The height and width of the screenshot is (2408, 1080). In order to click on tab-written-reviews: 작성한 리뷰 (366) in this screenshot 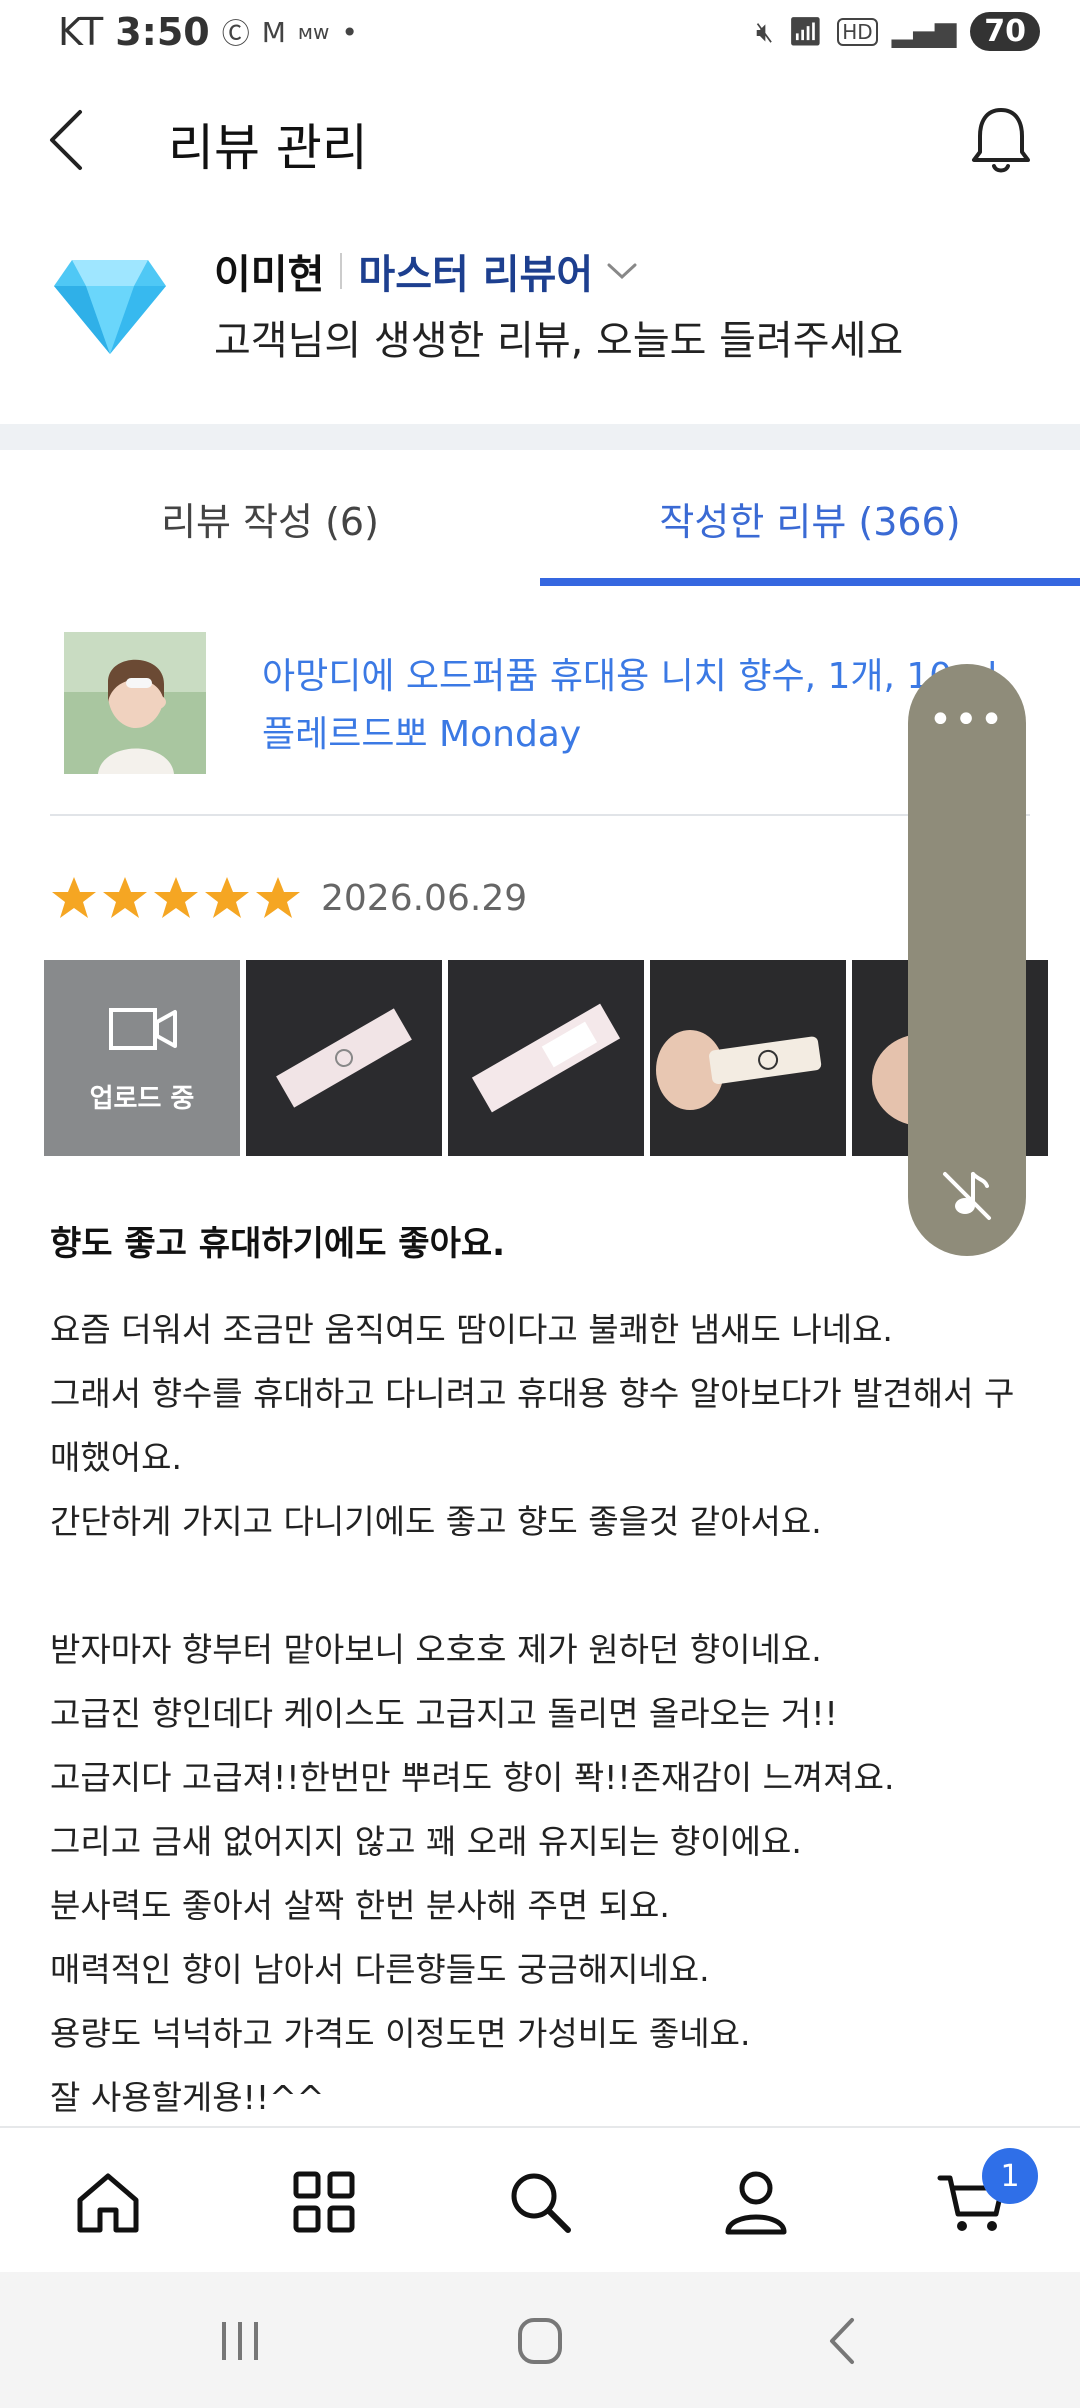, I will do `click(810, 518)`.